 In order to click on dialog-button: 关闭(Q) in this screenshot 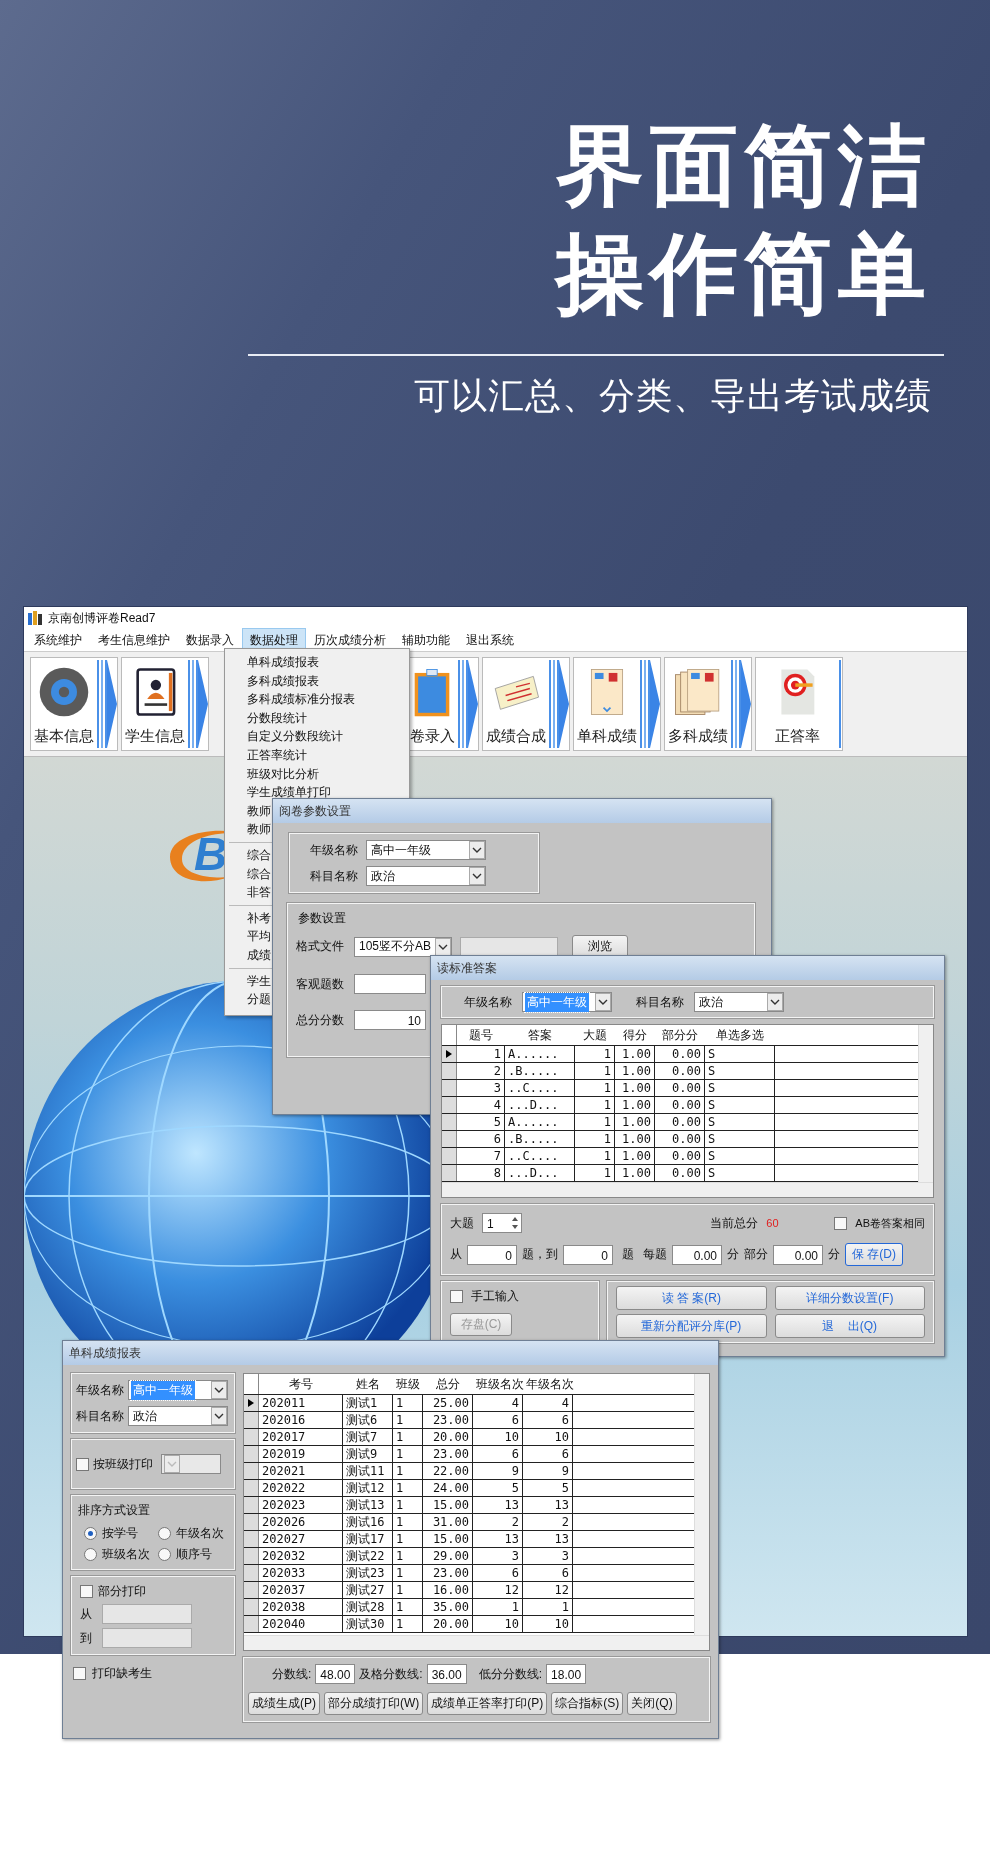, I will do `click(652, 1703)`.